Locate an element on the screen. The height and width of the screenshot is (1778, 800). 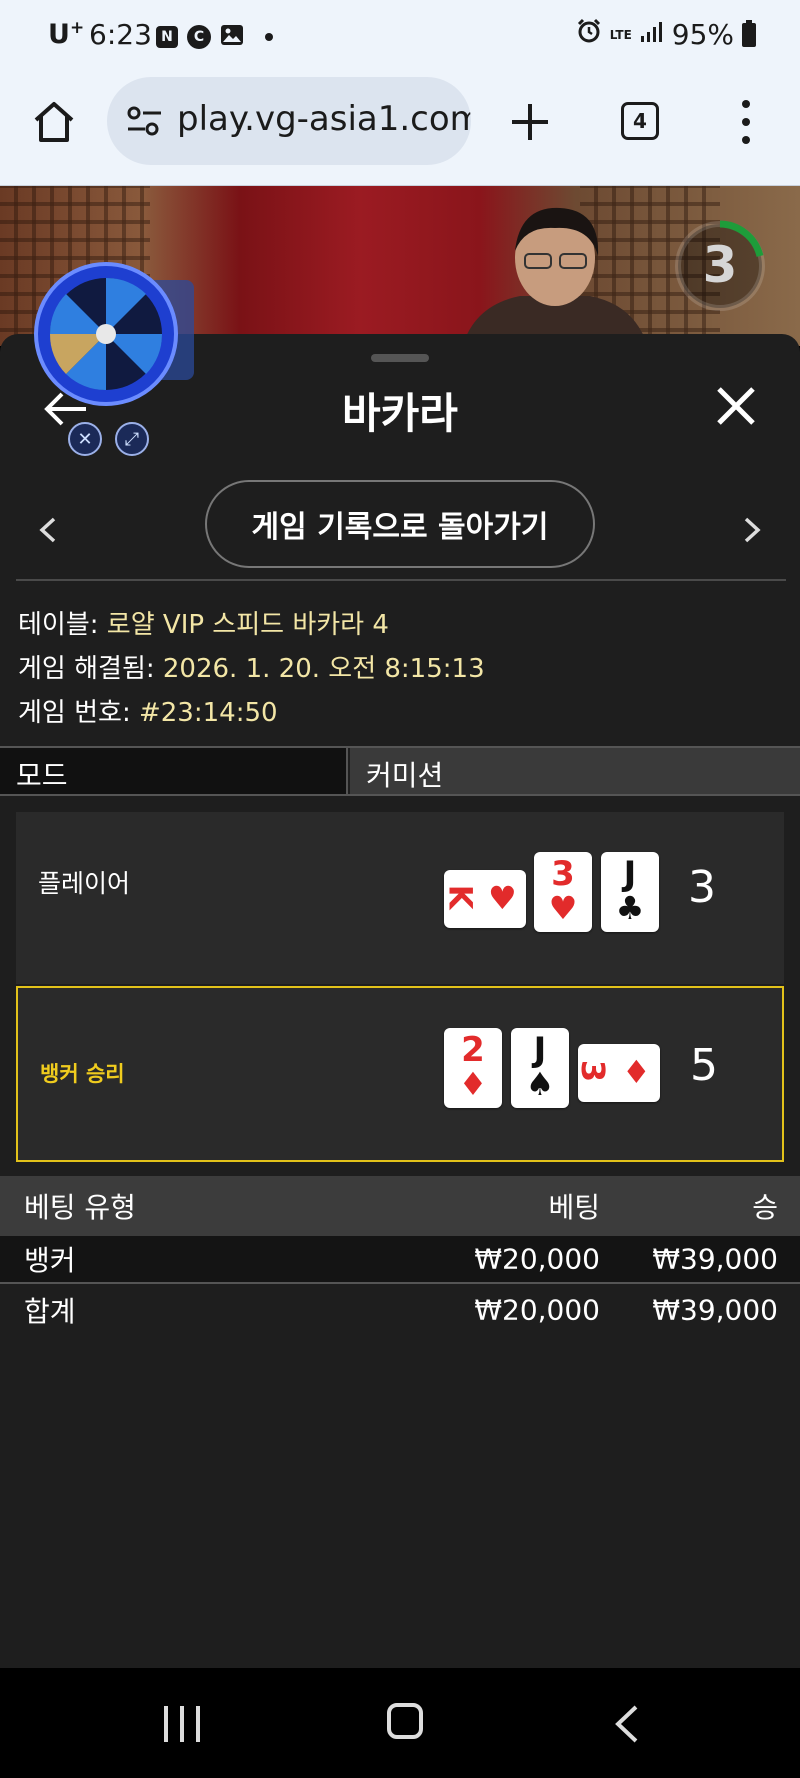
system-nav-bar is located at coordinates (400, 1723).